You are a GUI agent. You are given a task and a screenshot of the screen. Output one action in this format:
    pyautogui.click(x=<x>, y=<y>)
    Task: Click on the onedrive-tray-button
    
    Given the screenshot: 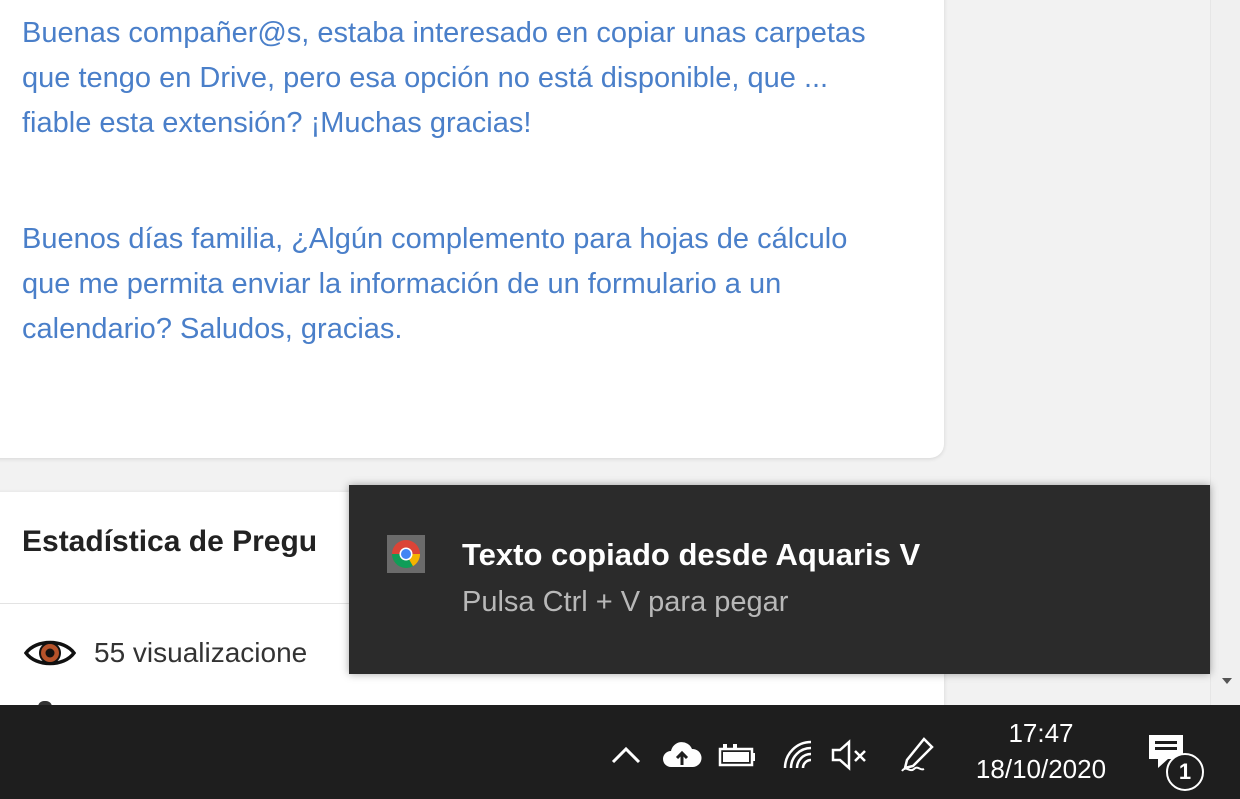 What is the action you would take?
    pyautogui.click(x=682, y=755)
    